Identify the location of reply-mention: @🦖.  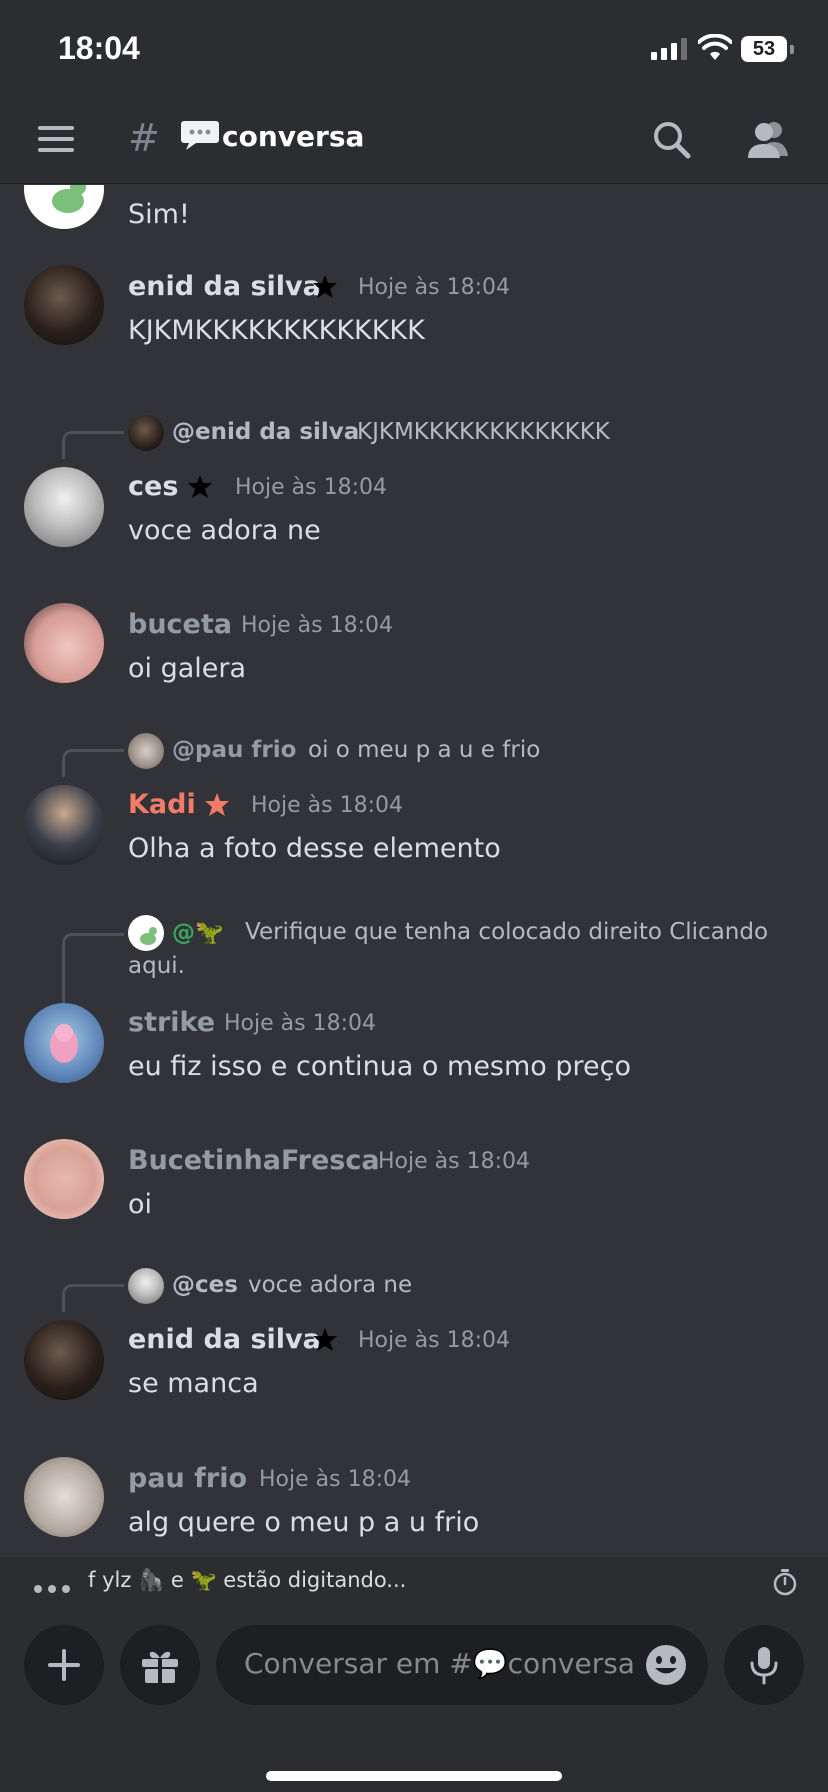
(198, 932).